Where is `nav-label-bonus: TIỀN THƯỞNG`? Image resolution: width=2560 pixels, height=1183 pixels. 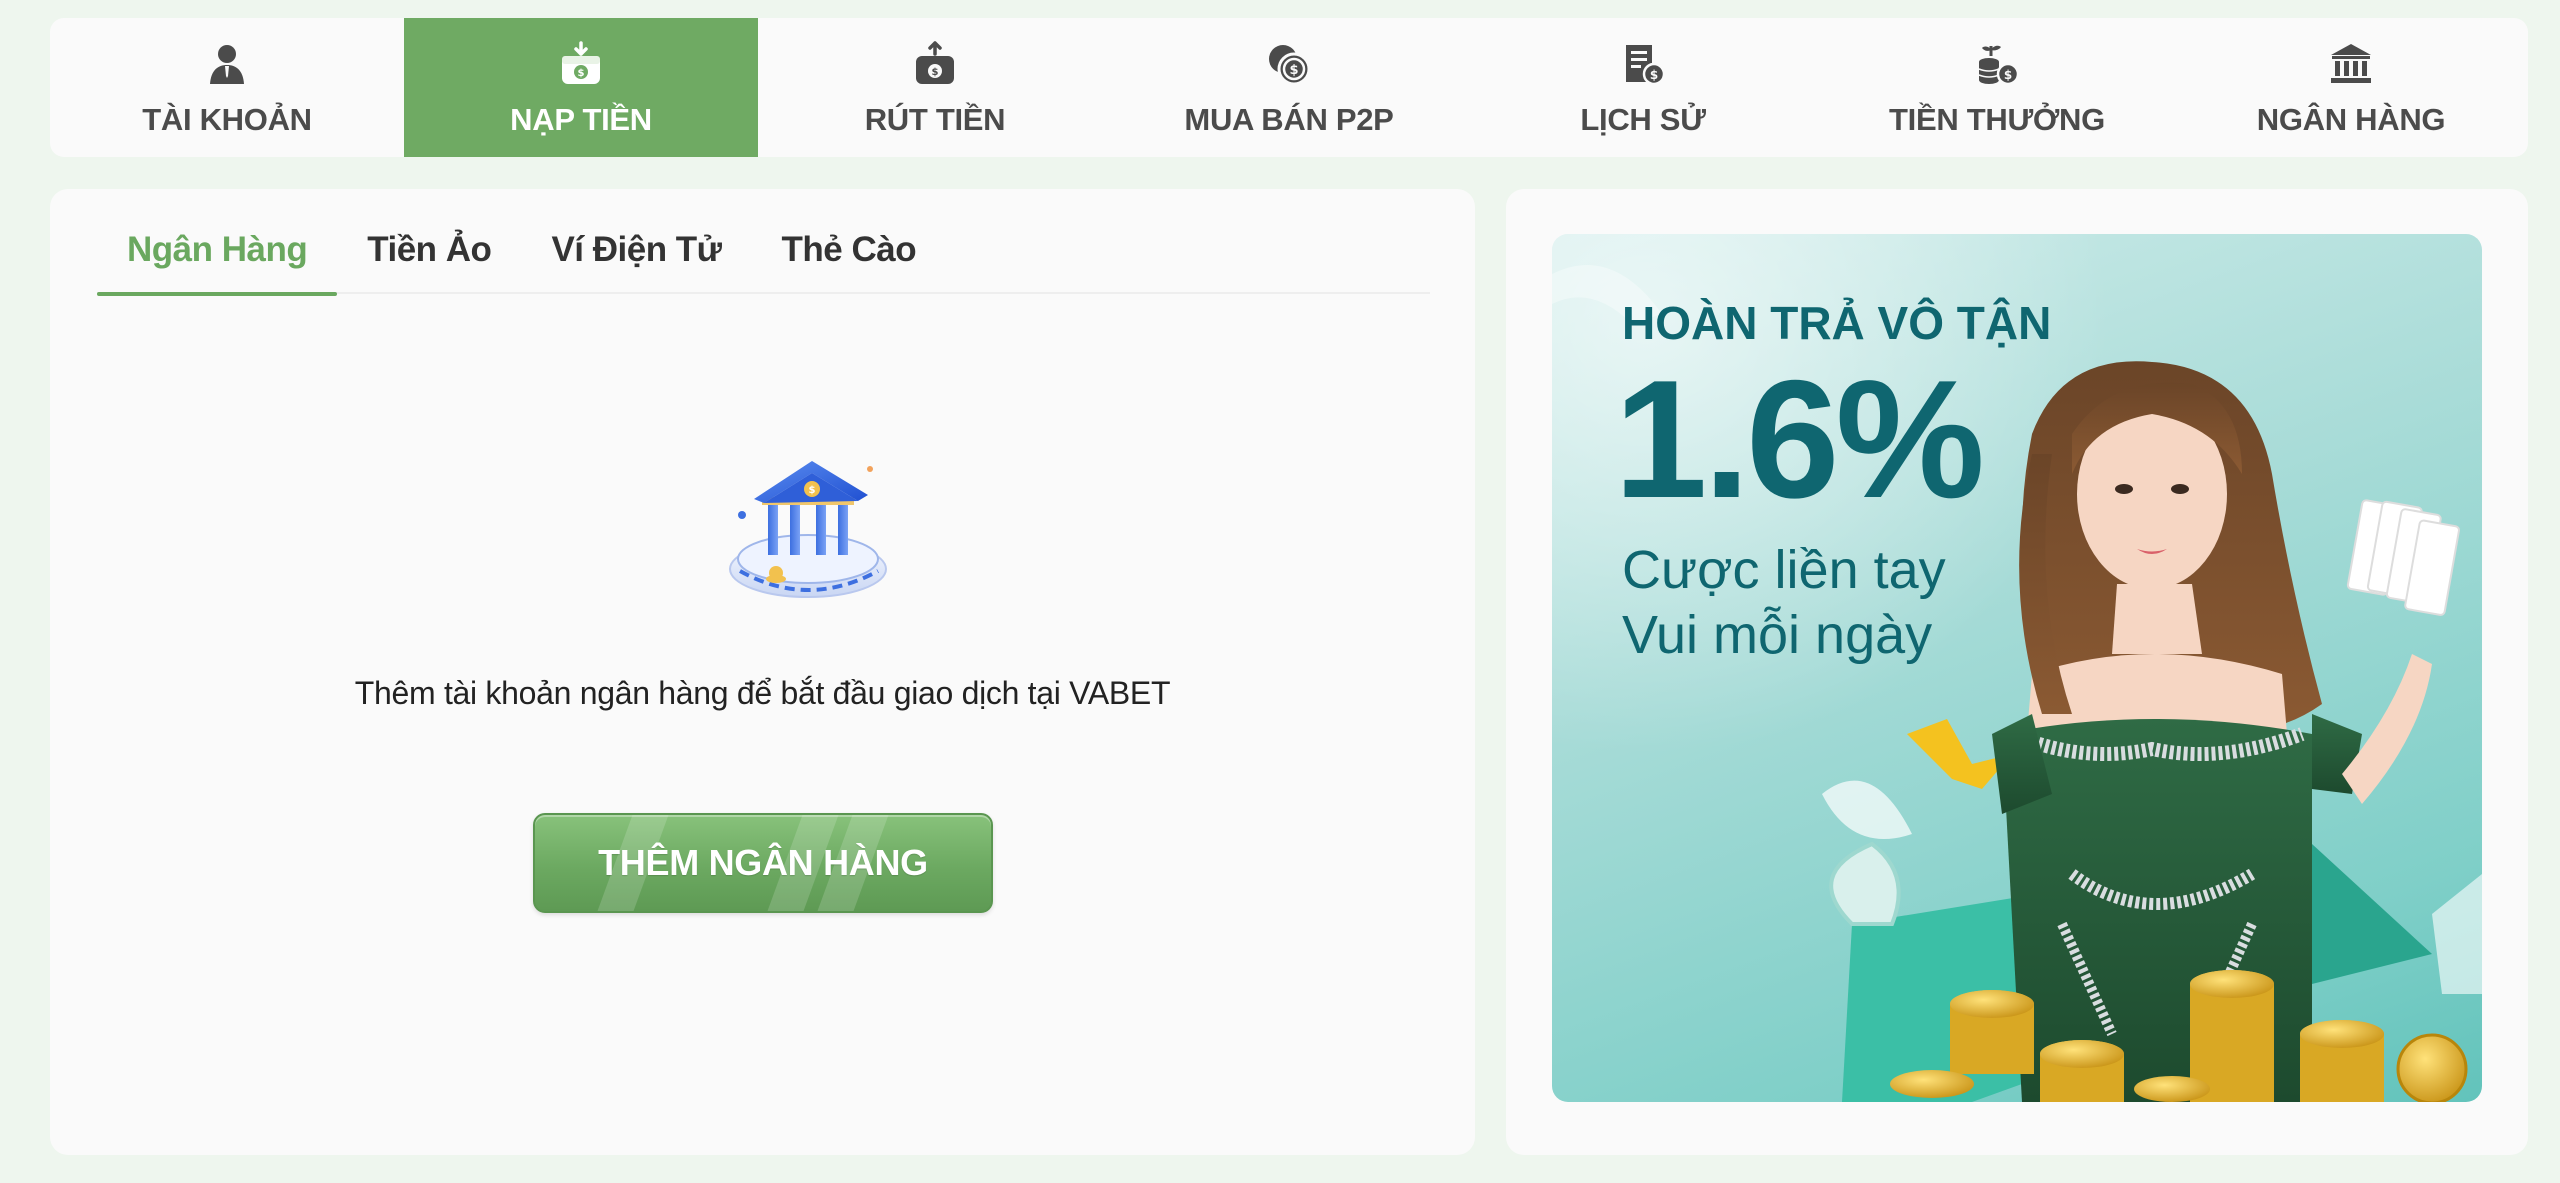 nav-label-bonus: TIỀN THƯỞNG is located at coordinates (1997, 119).